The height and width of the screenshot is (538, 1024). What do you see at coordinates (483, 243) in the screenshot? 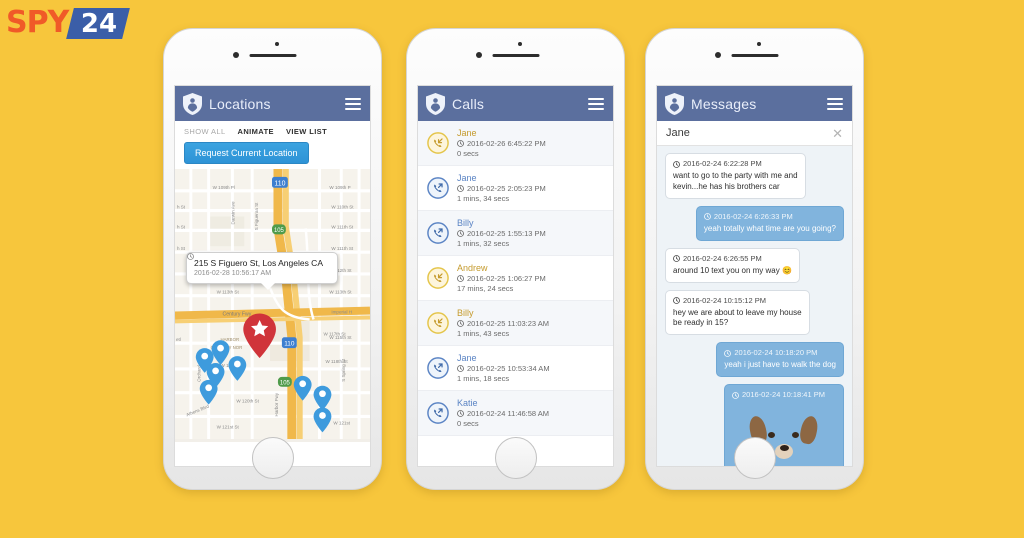
I see `call-duration: 1 mins, 32 secs` at bounding box center [483, 243].